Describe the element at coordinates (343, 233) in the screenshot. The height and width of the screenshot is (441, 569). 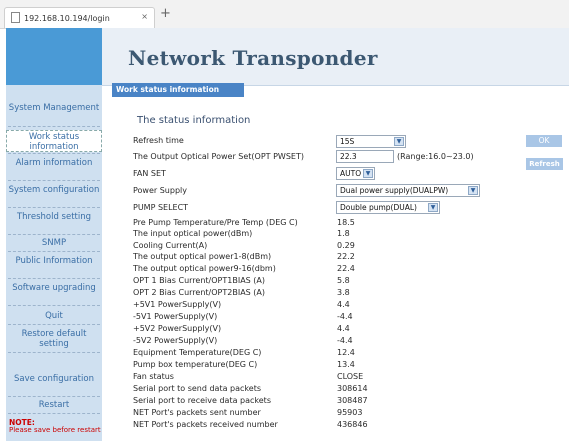
I see `status-value: 1.8` at that location.